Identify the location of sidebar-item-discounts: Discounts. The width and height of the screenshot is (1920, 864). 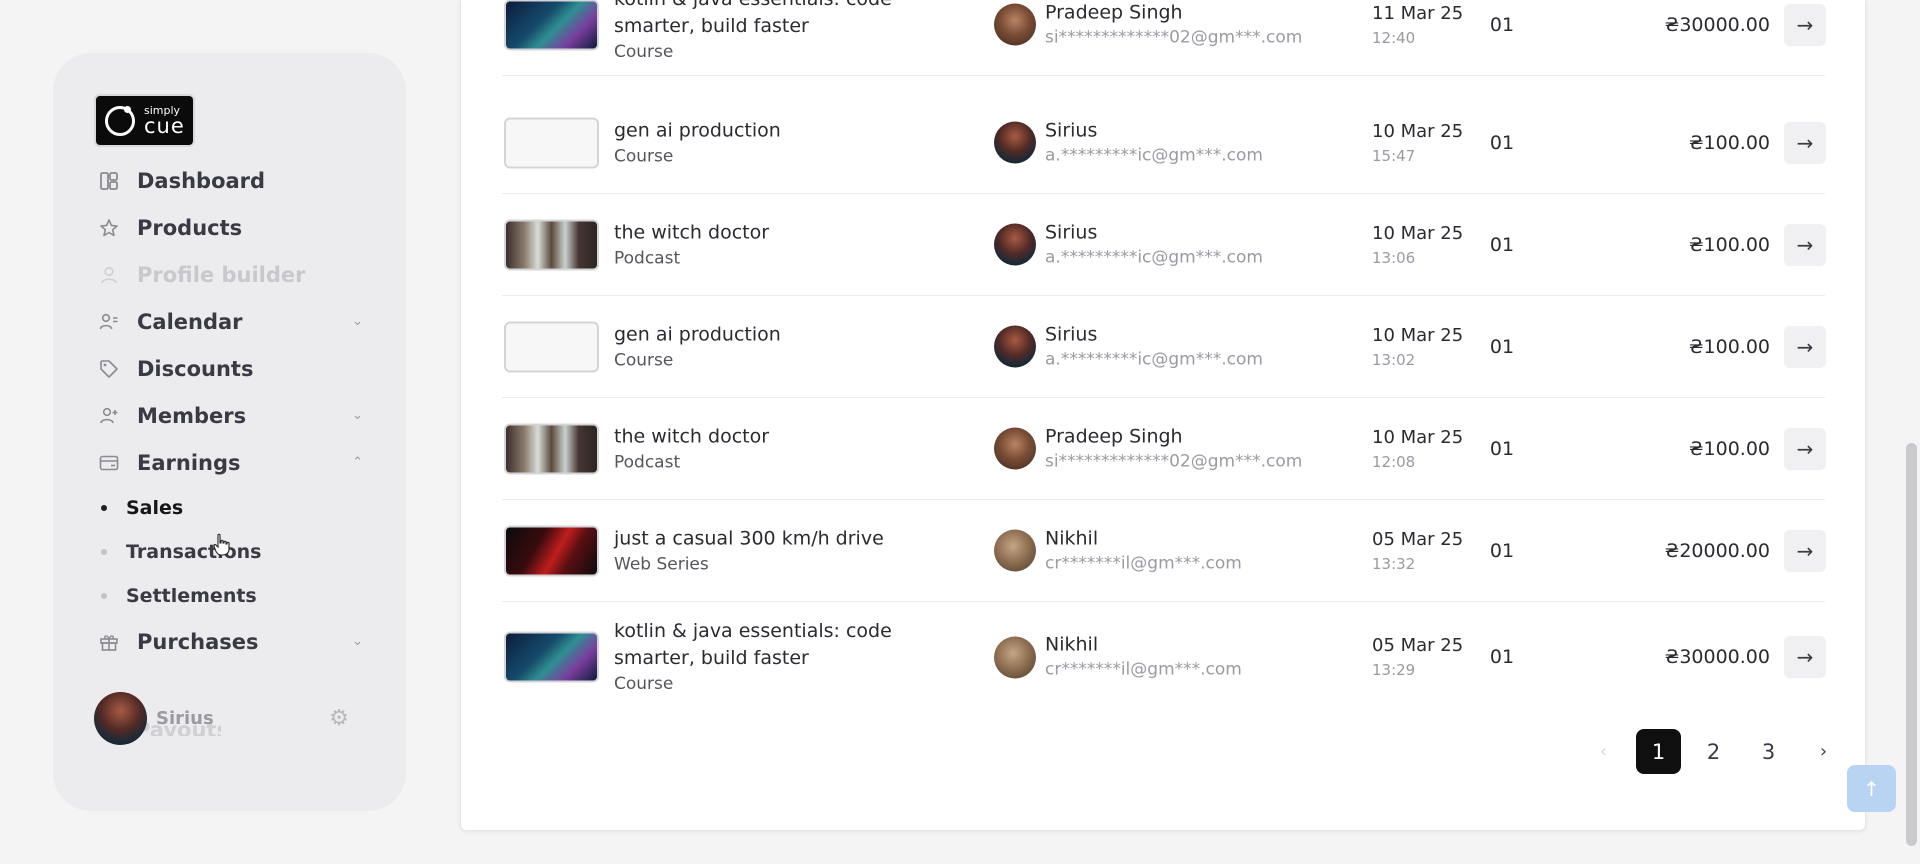
(233, 368).